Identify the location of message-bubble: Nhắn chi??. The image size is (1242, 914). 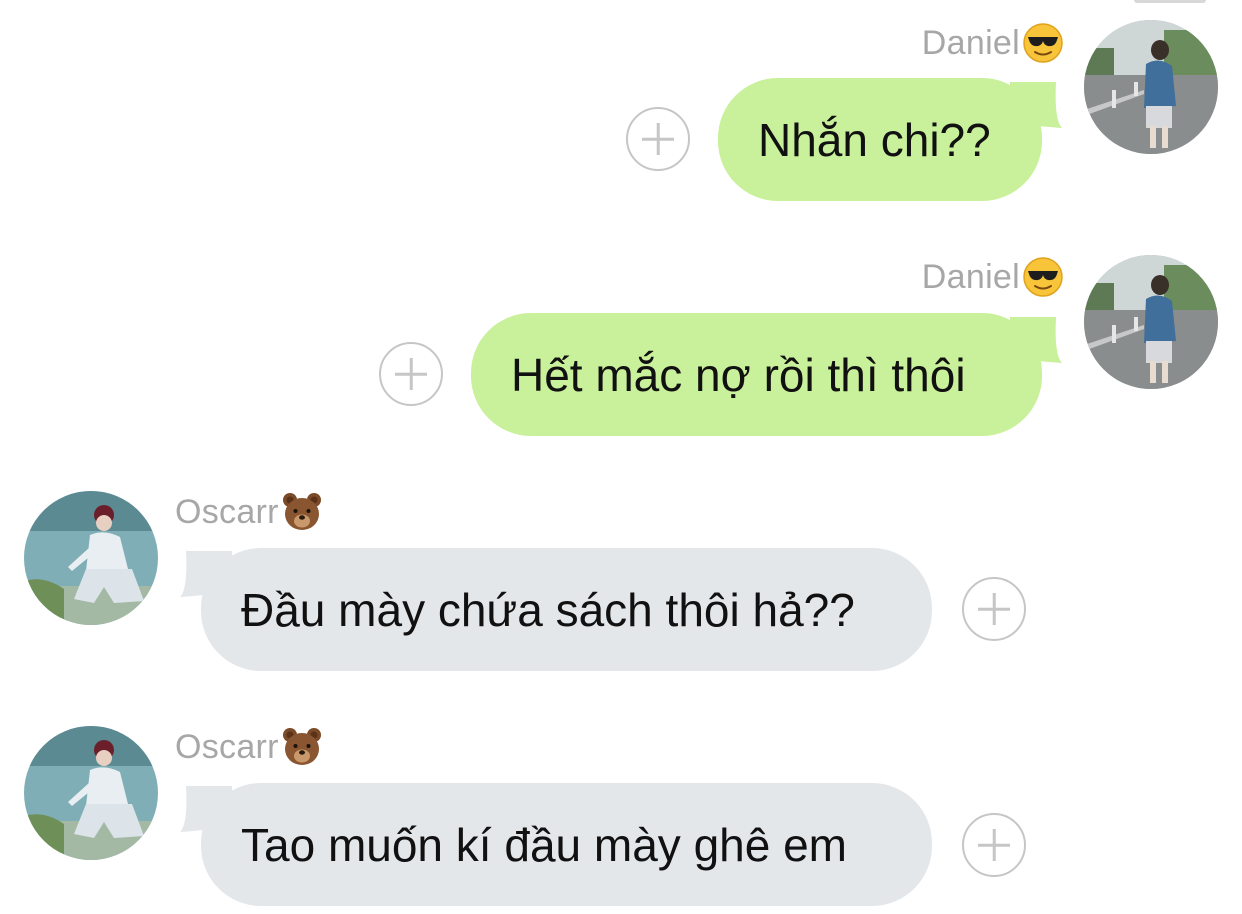
(880, 139).